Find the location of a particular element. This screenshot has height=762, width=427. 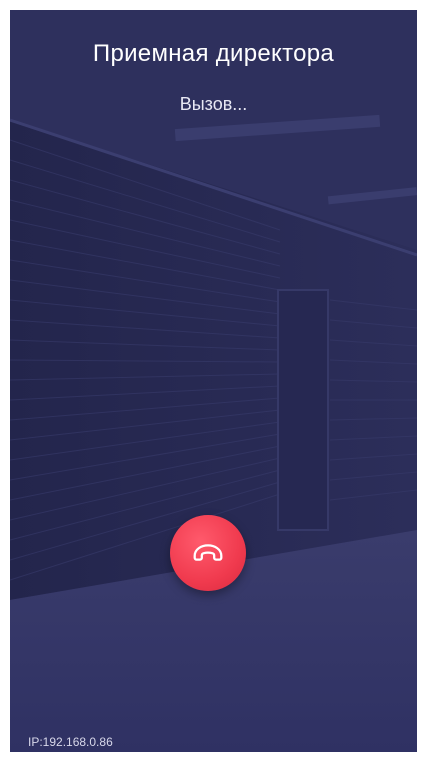

phone-hangup-icon is located at coordinates (208, 552).